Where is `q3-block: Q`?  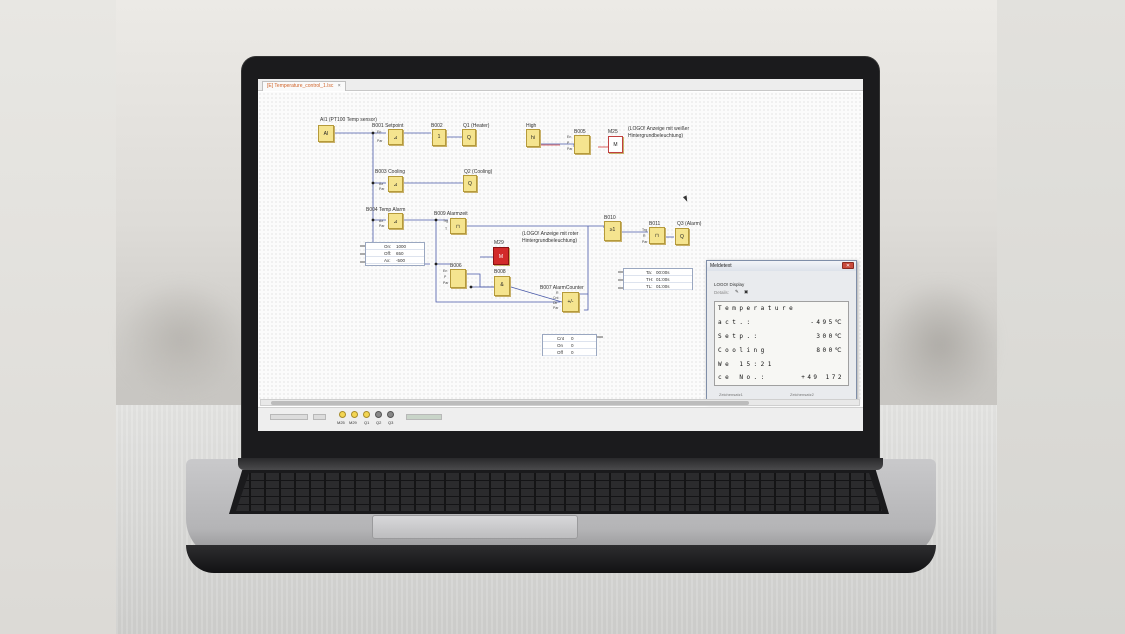 q3-block: Q is located at coordinates (682, 236).